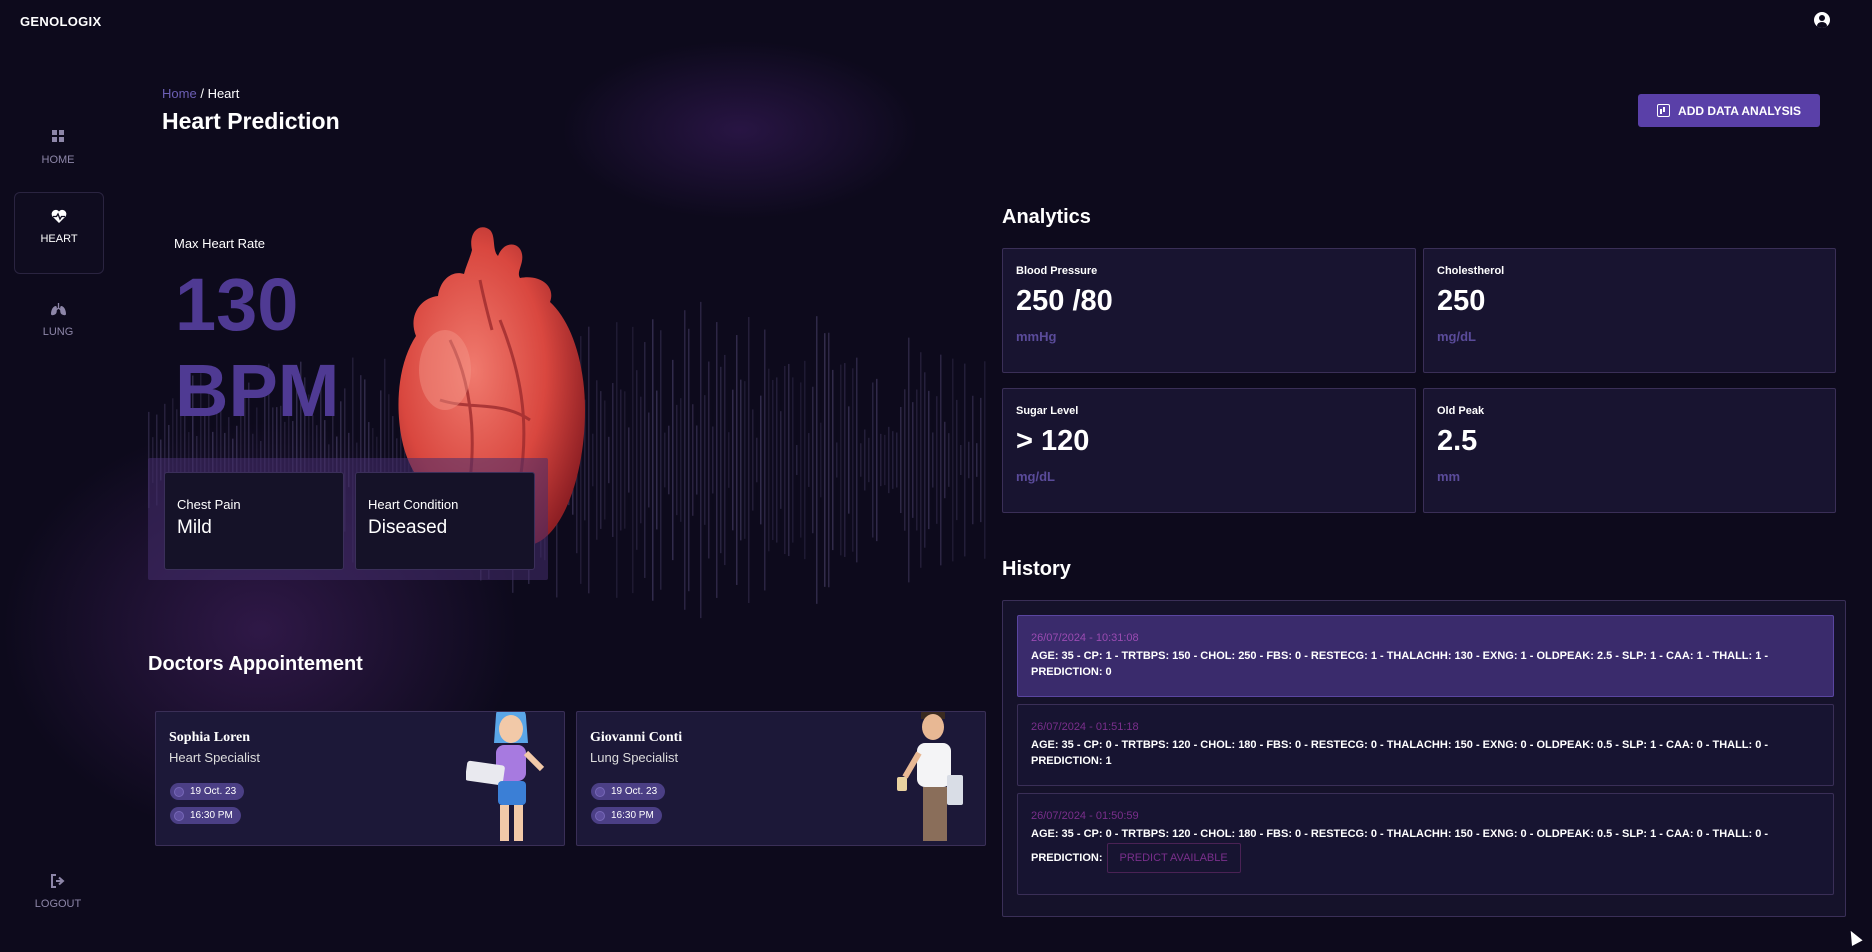  Describe the element at coordinates (1173, 858) in the screenshot. I see `predict-available-button: PREDICT AVAILABLE` at that location.